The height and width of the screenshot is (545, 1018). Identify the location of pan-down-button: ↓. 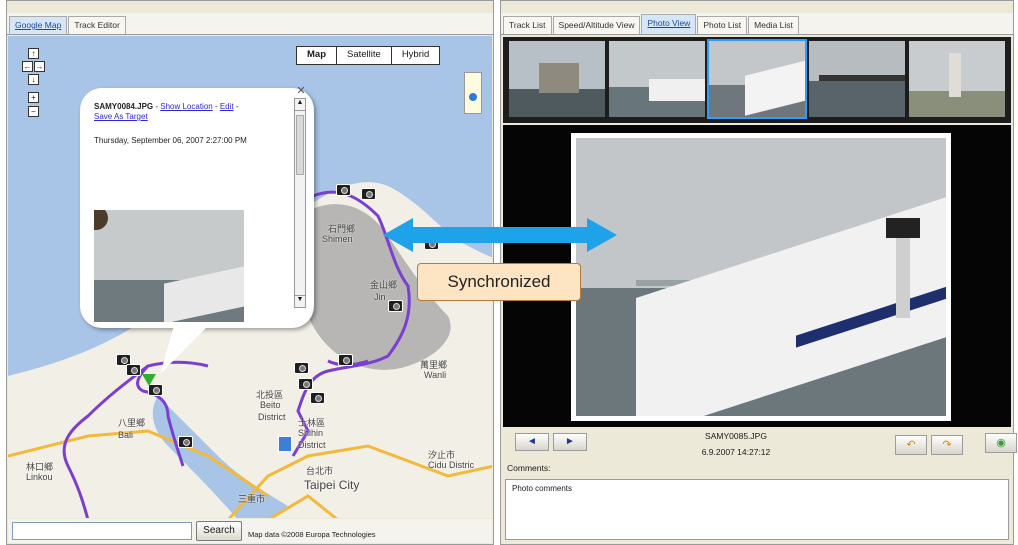
(33, 79).